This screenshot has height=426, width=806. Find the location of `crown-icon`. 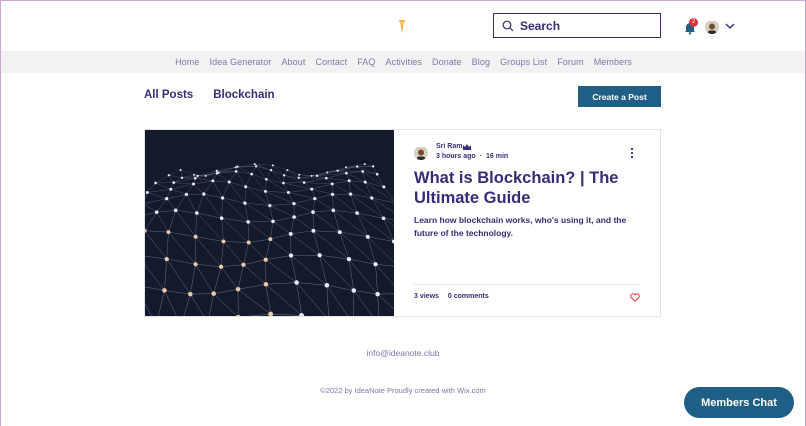

crown-icon is located at coordinates (467, 147).